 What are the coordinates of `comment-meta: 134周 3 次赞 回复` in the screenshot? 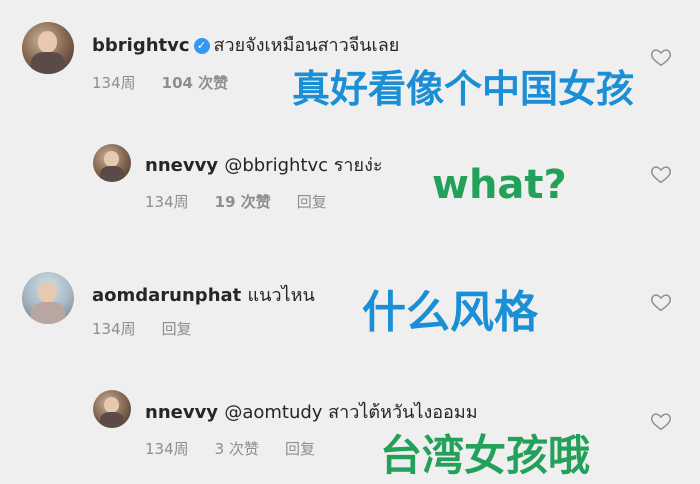 It's located at (243, 448).